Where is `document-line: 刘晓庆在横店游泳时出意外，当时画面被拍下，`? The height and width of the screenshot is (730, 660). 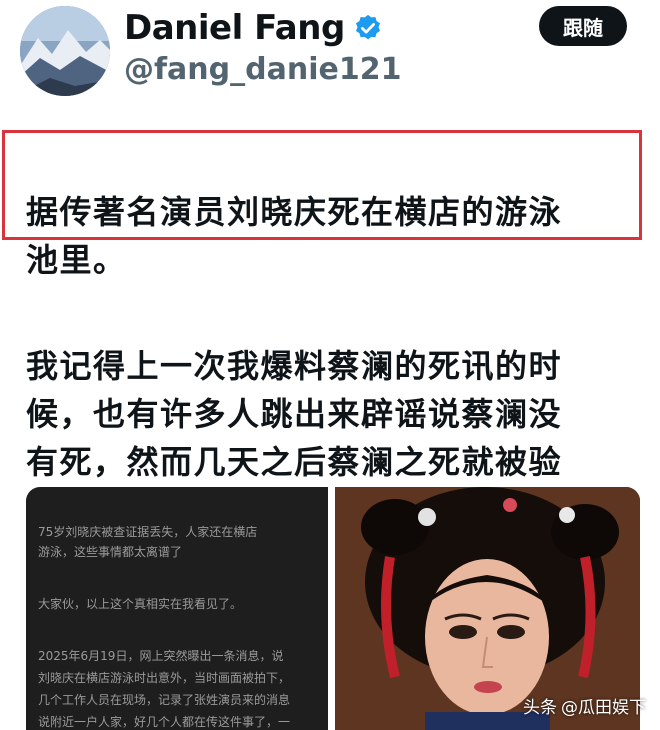
document-line: 刘晓庆在横店游泳时出意外，当时画面被拍下， is located at coordinates (164, 678).